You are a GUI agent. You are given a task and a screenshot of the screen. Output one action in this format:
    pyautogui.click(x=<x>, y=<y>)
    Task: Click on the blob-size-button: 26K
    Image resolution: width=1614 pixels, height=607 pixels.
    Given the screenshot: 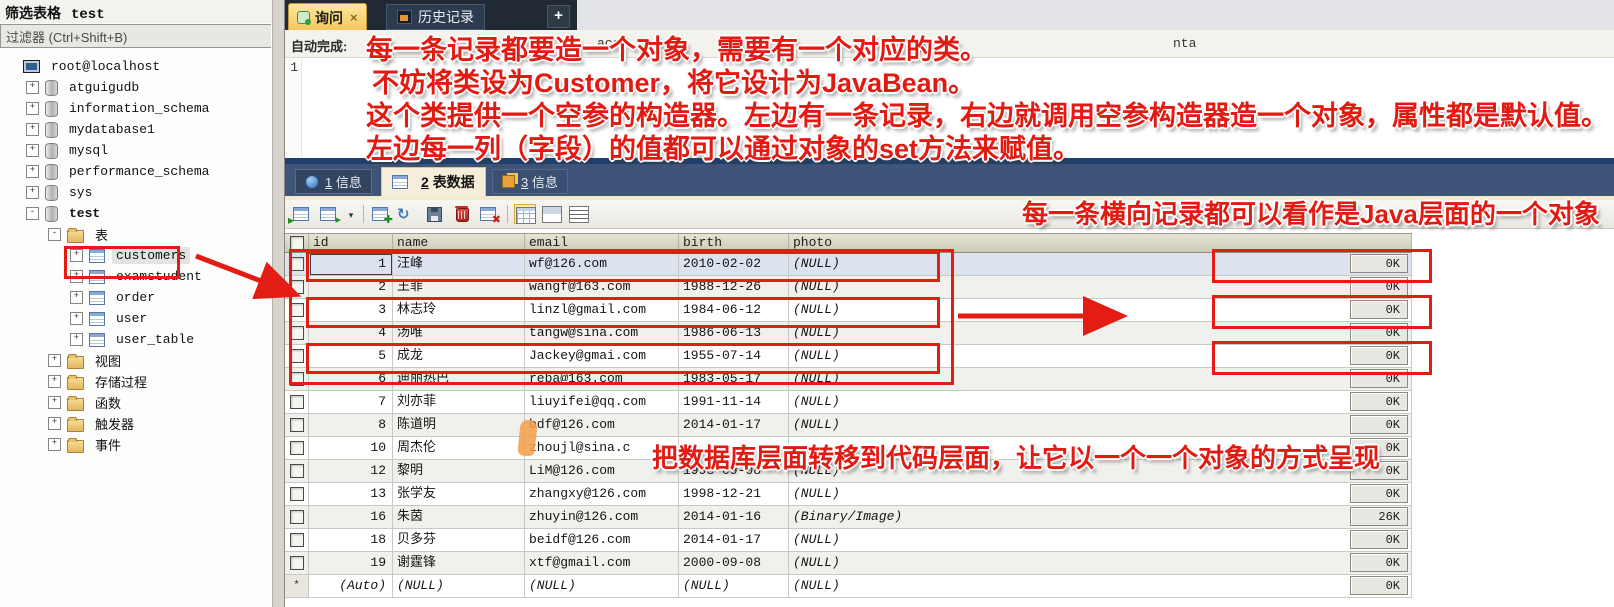 What is the action you would take?
    pyautogui.click(x=1379, y=516)
    